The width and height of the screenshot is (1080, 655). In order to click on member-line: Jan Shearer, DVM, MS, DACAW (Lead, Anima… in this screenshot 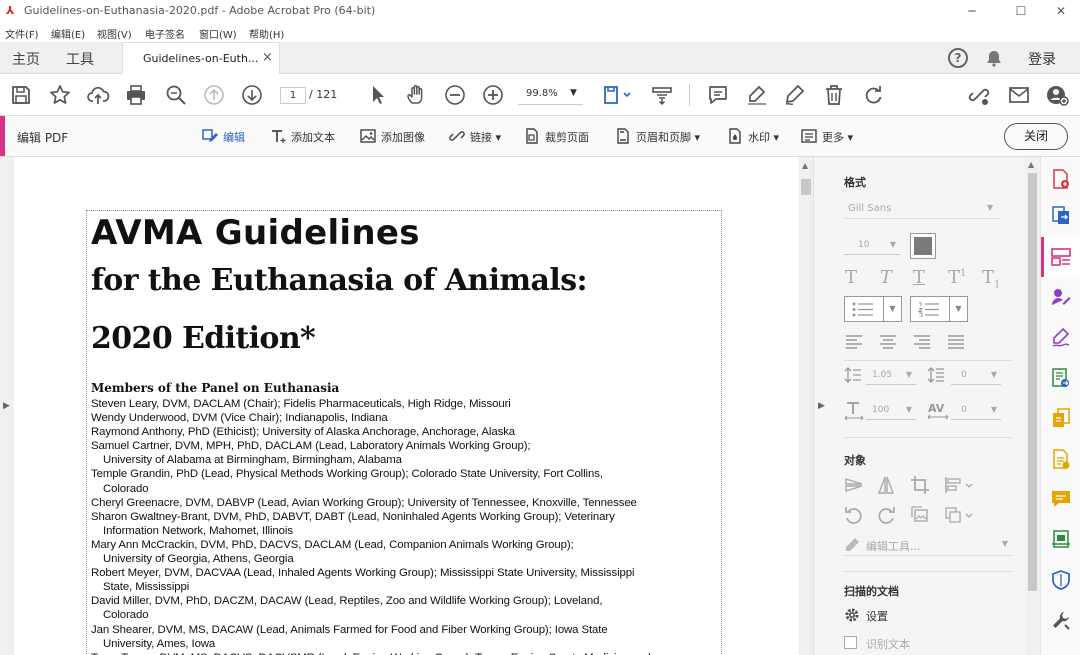, I will do `click(407, 630)`.